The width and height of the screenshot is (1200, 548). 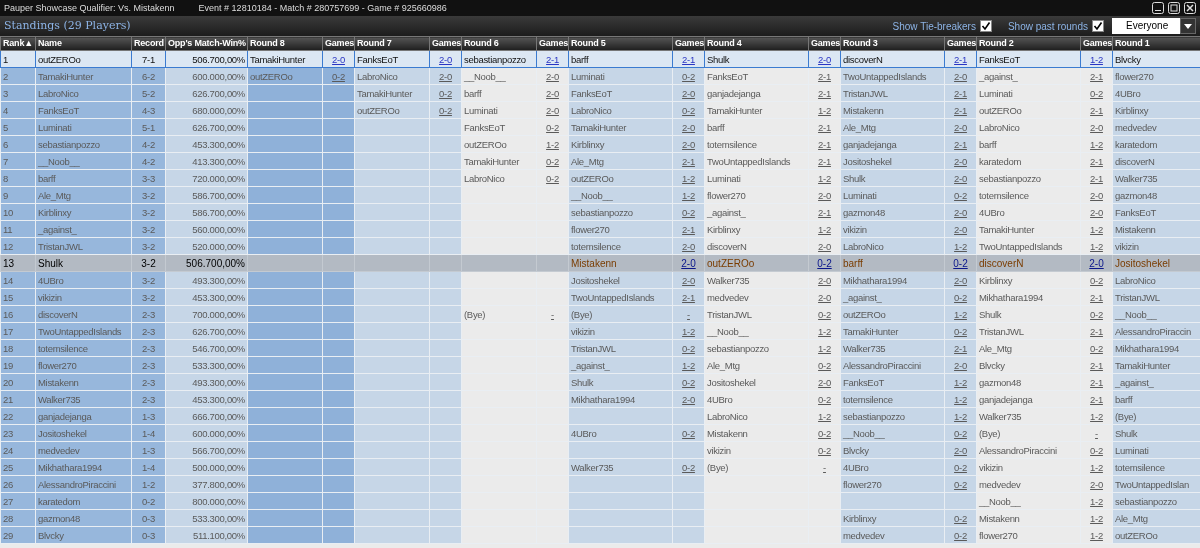 I want to click on close-icon, so click(x=1190, y=8).